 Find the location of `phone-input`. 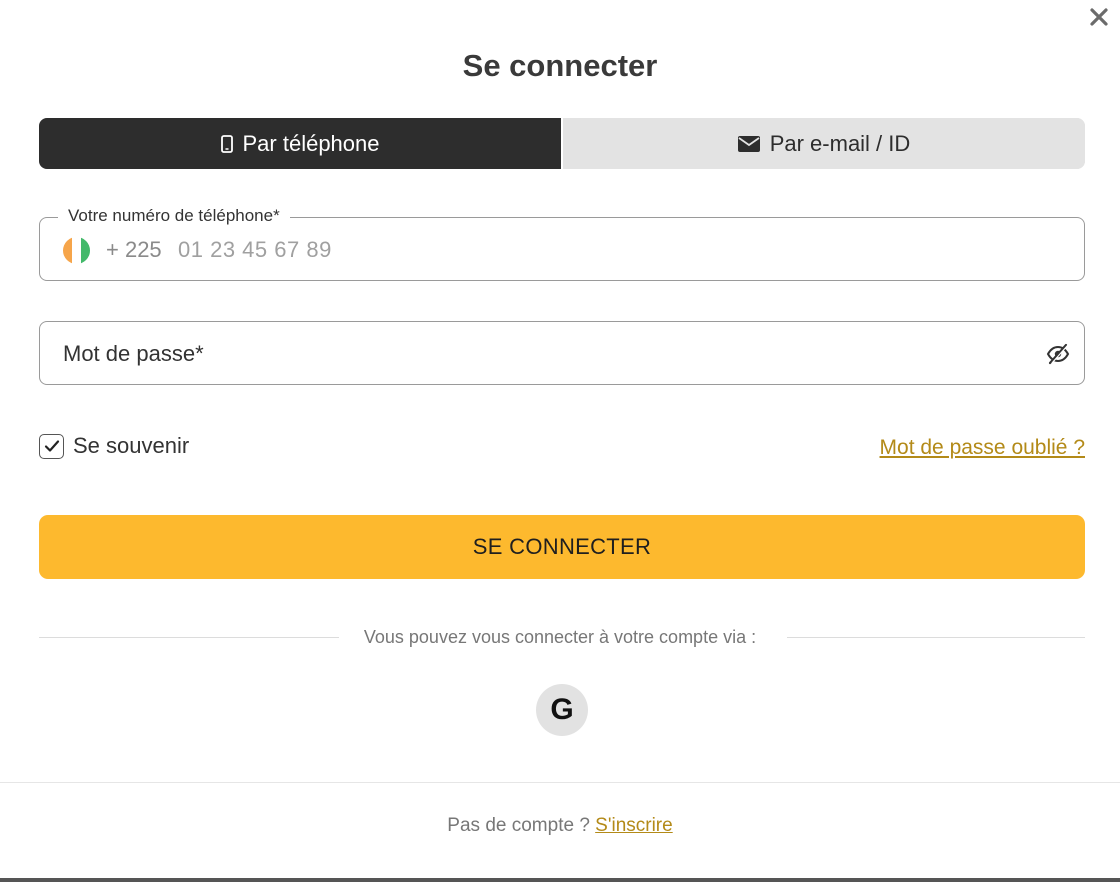

phone-input is located at coordinates (608, 250).